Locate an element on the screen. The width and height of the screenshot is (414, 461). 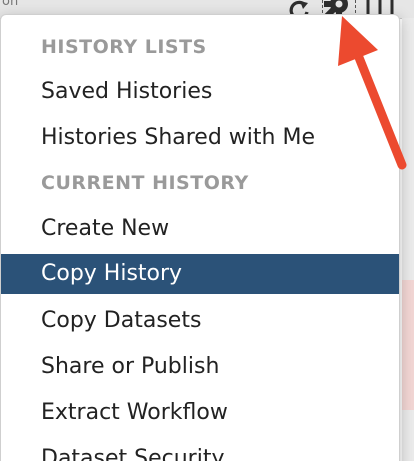
menu-item-copy-datasets: Copy Datasets is located at coordinates (200, 321).